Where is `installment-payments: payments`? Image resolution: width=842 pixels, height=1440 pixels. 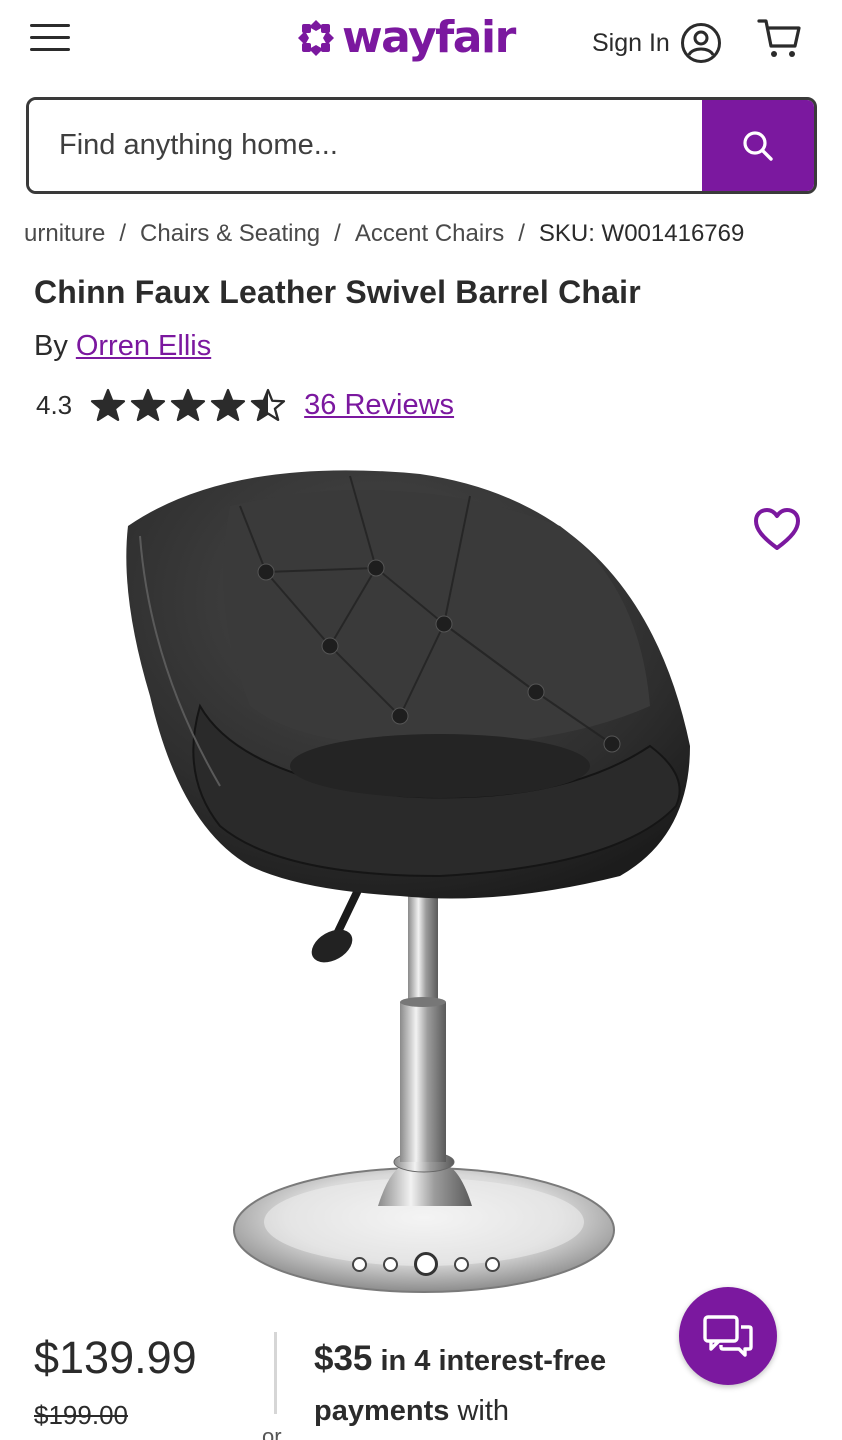
installment-payments: payments is located at coordinates (382, 1411).